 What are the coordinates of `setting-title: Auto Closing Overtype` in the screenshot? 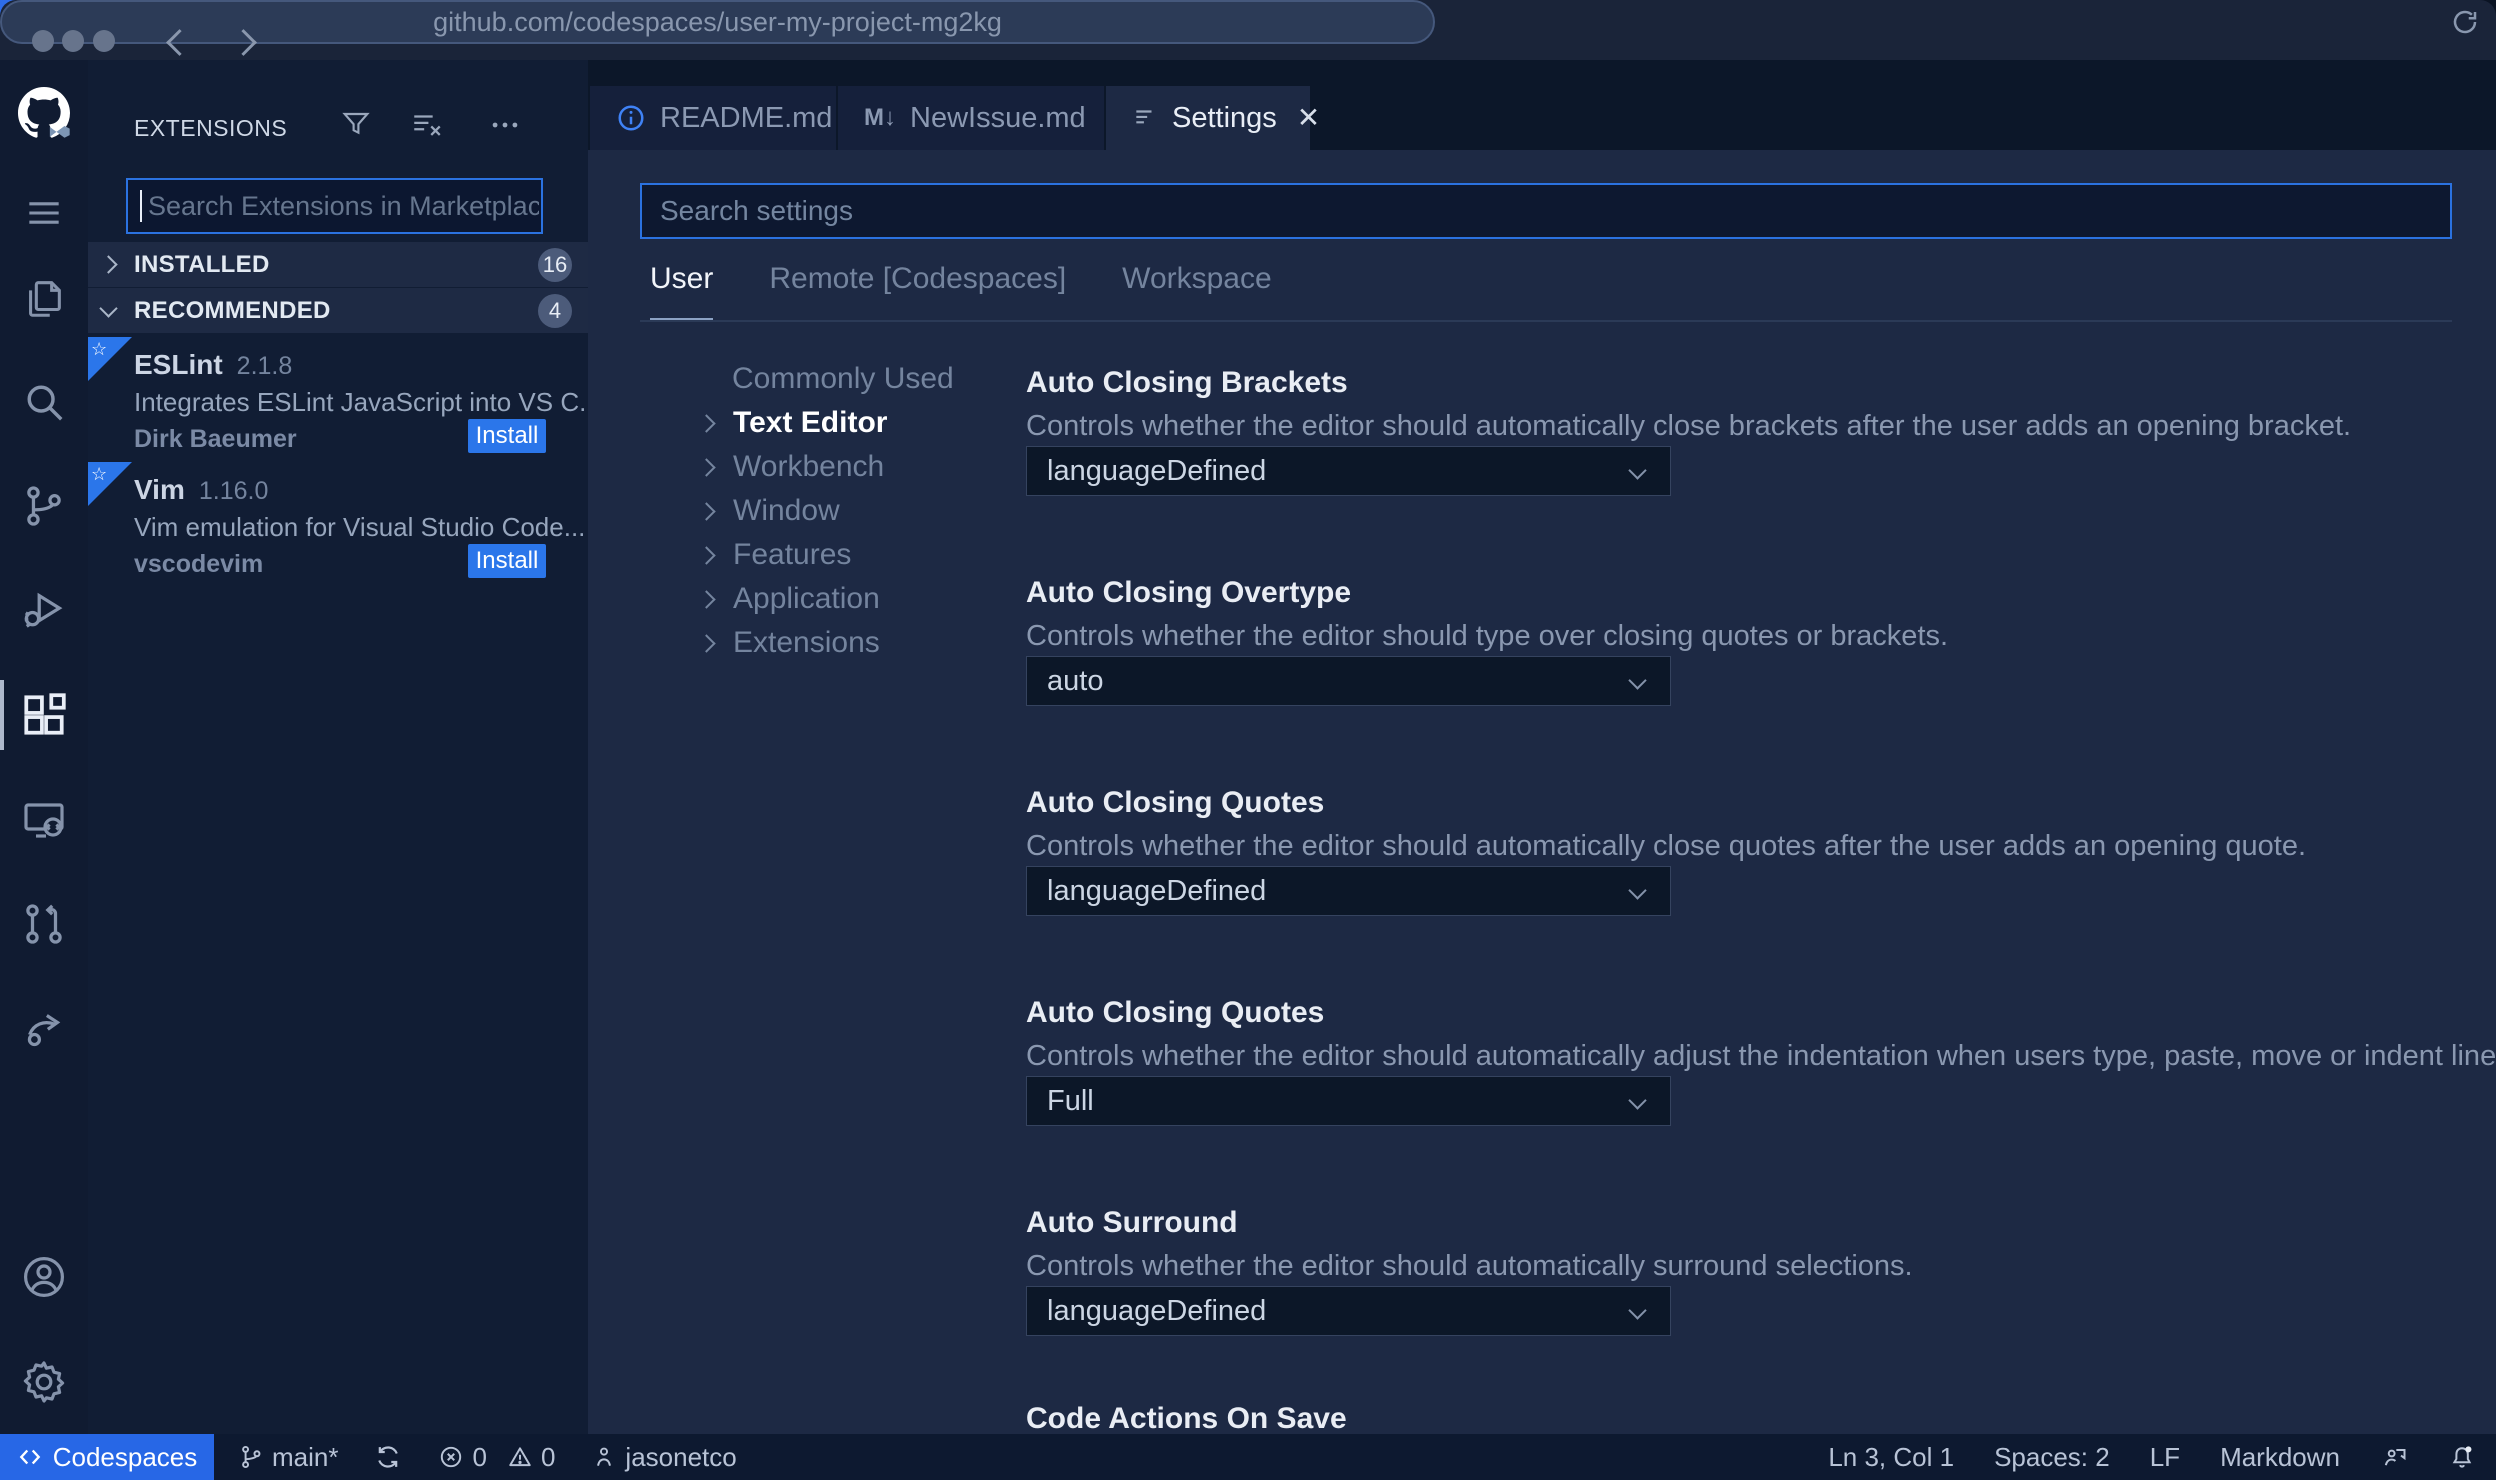 It's located at (1189, 592).